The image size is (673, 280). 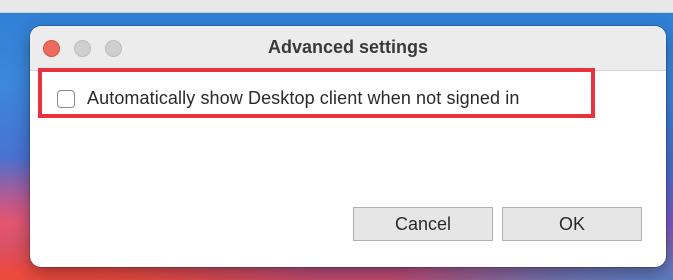 What do you see at coordinates (336, 6) in the screenshot?
I see `top-strip` at bounding box center [336, 6].